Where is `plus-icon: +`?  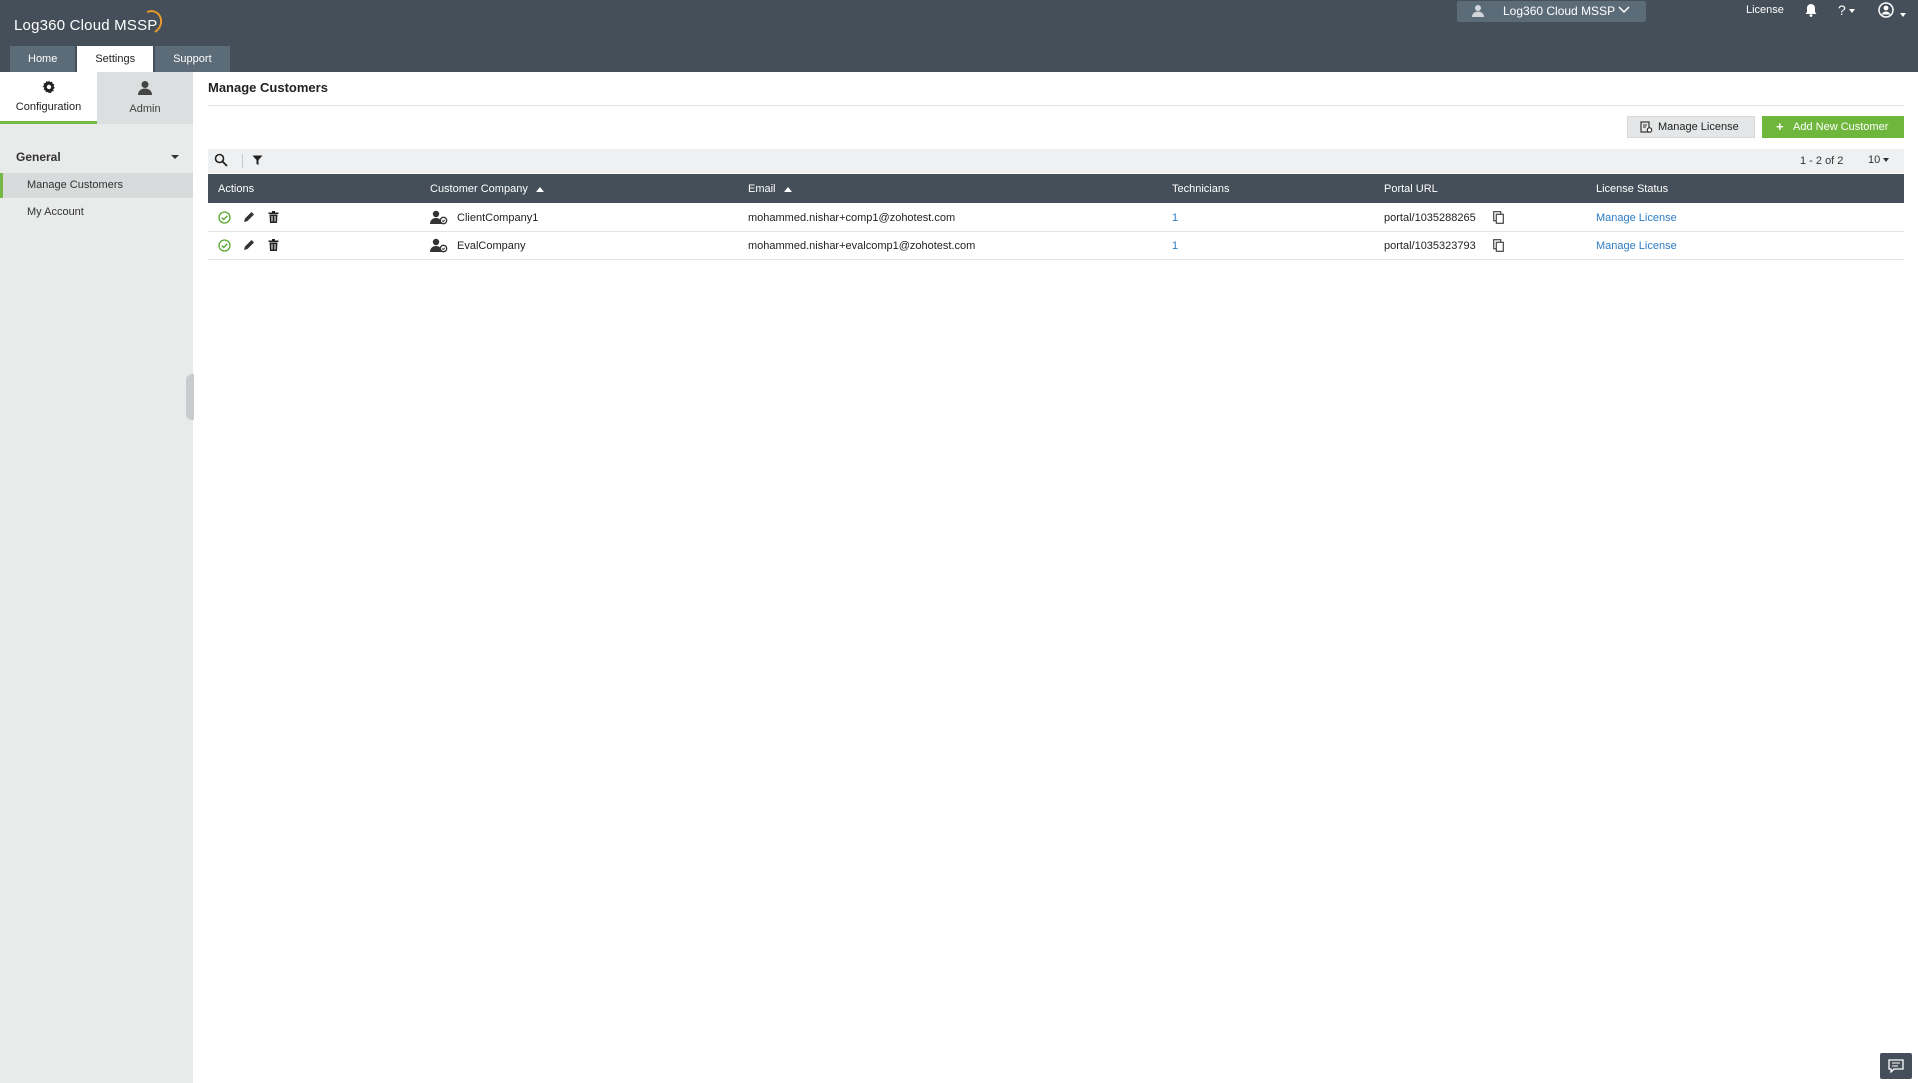
plus-icon: + is located at coordinates (1780, 126).